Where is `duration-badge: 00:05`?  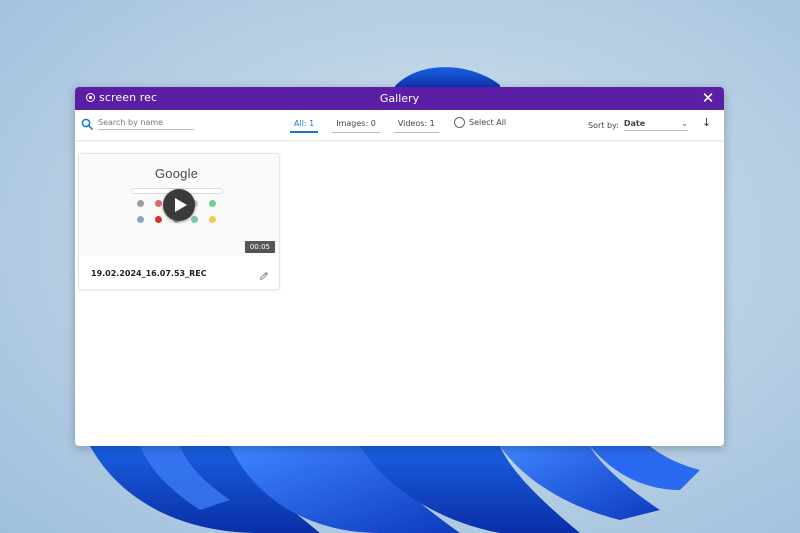 duration-badge: 00:05 is located at coordinates (259, 247).